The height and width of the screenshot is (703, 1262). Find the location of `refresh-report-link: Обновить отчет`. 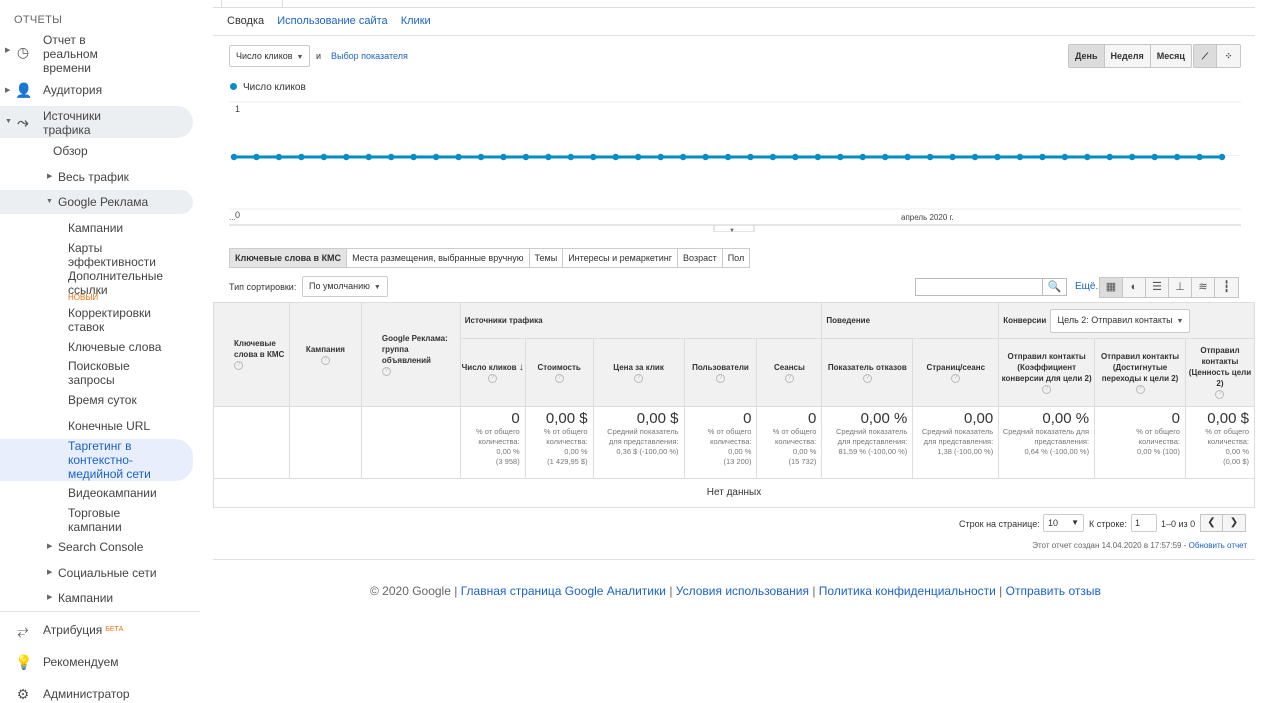

refresh-report-link: Обновить отчет is located at coordinates (1218, 545).